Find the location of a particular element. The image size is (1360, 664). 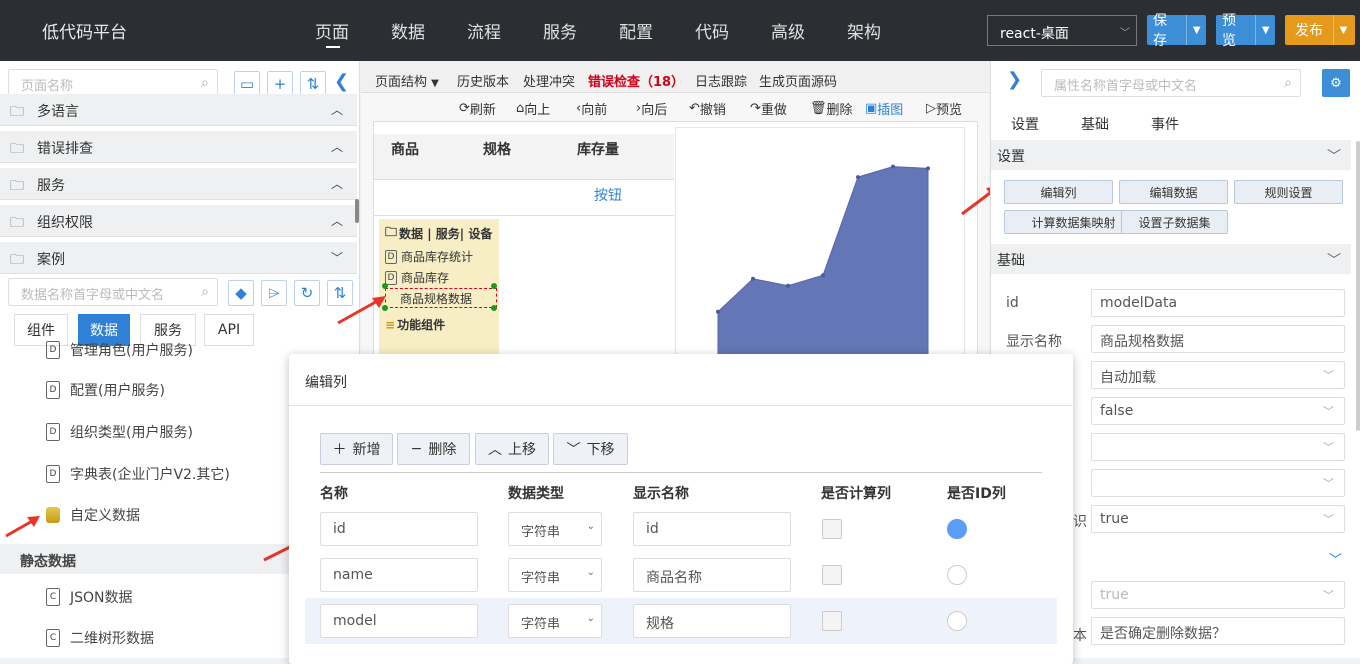

display-name-input: 商品规格数据 is located at coordinates (1218, 339).